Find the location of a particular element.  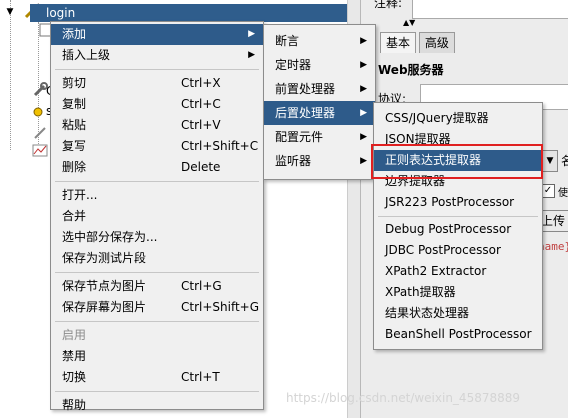

menu-item-label: Debug PostProcessor is located at coordinates (448, 229).